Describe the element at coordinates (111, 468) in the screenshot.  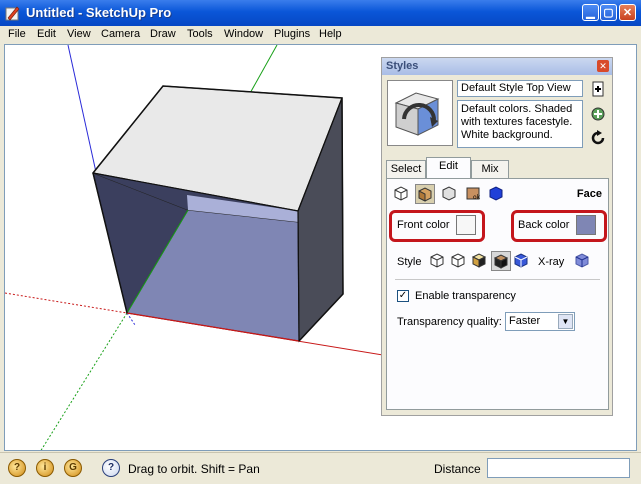
I see `help-icon: ?` at that location.